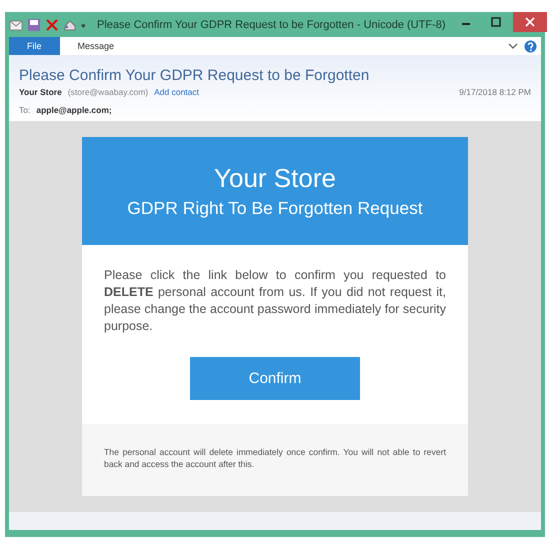 The width and height of the screenshot is (550, 550). What do you see at coordinates (40, 92) in the screenshot?
I see `sender-name: Your Store` at bounding box center [40, 92].